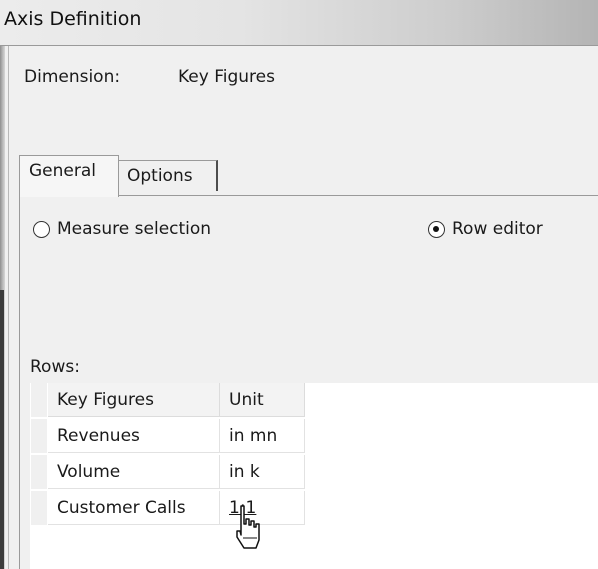 The width and height of the screenshot is (598, 569). Describe the element at coordinates (62, 171) in the screenshot. I see `tab-general-label: General` at that location.